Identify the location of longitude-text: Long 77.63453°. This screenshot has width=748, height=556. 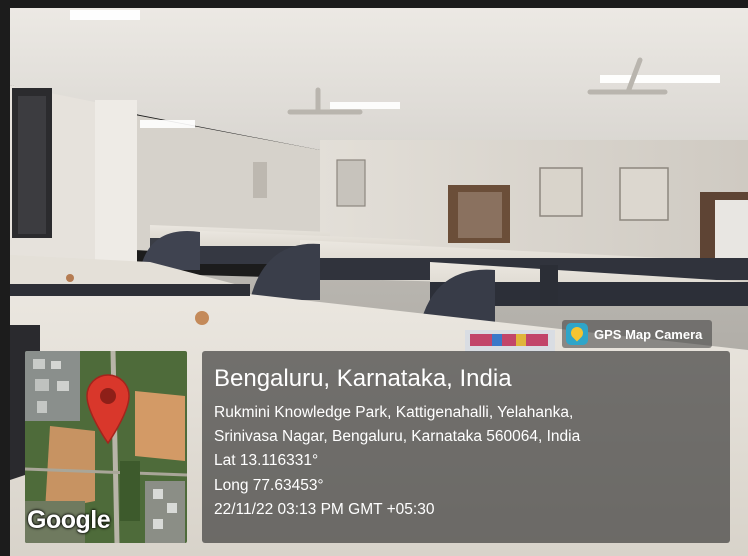
(269, 485).